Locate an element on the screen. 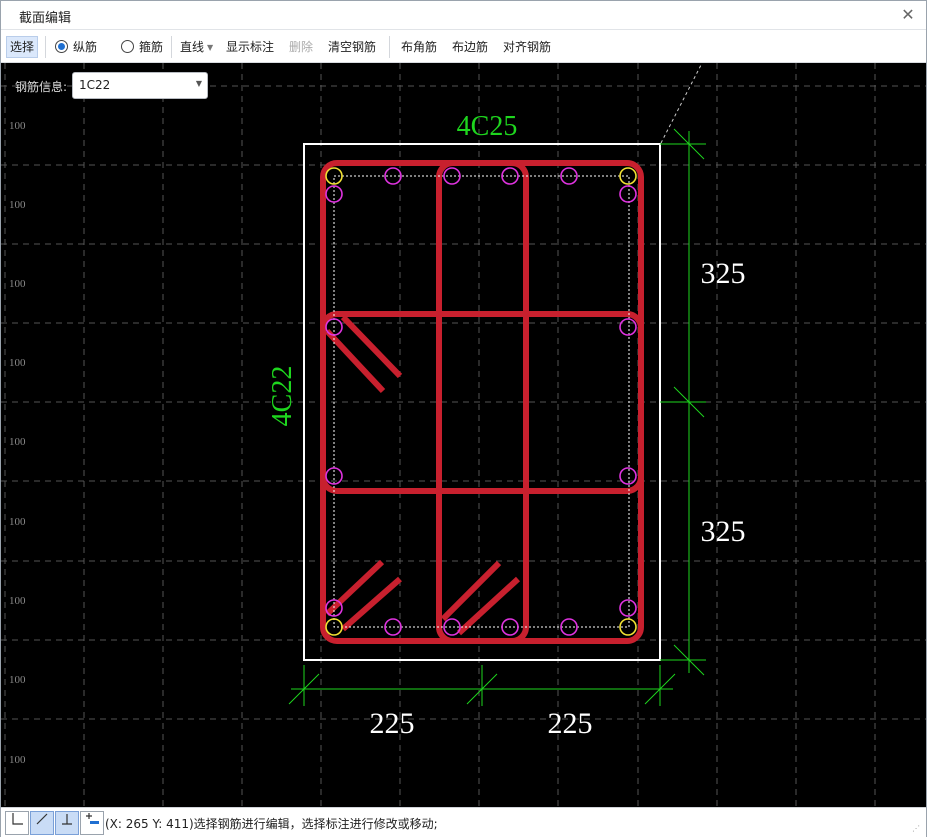 The height and width of the screenshot is (837, 927). radio-unchecked-icon is located at coordinates (127, 46).